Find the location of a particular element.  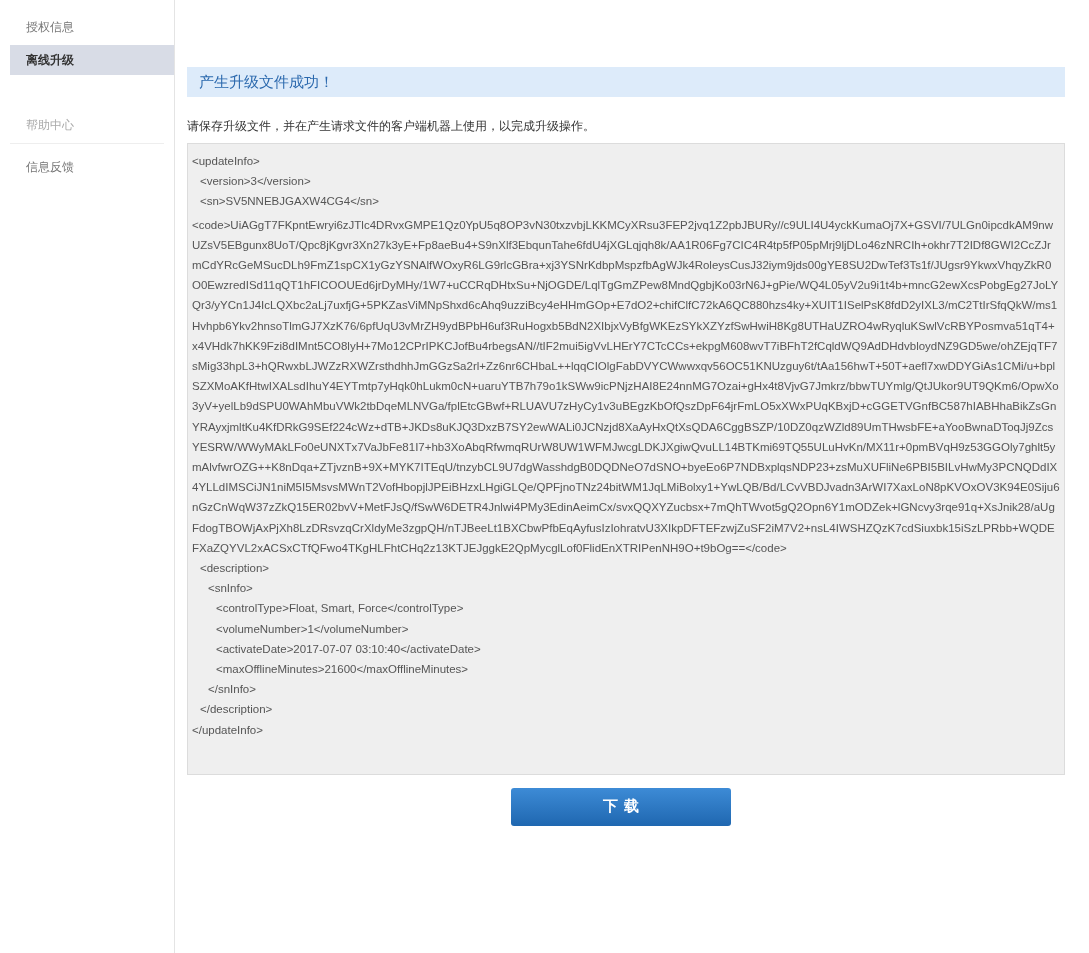

xml-line: <updateInfo> is located at coordinates (226, 161).